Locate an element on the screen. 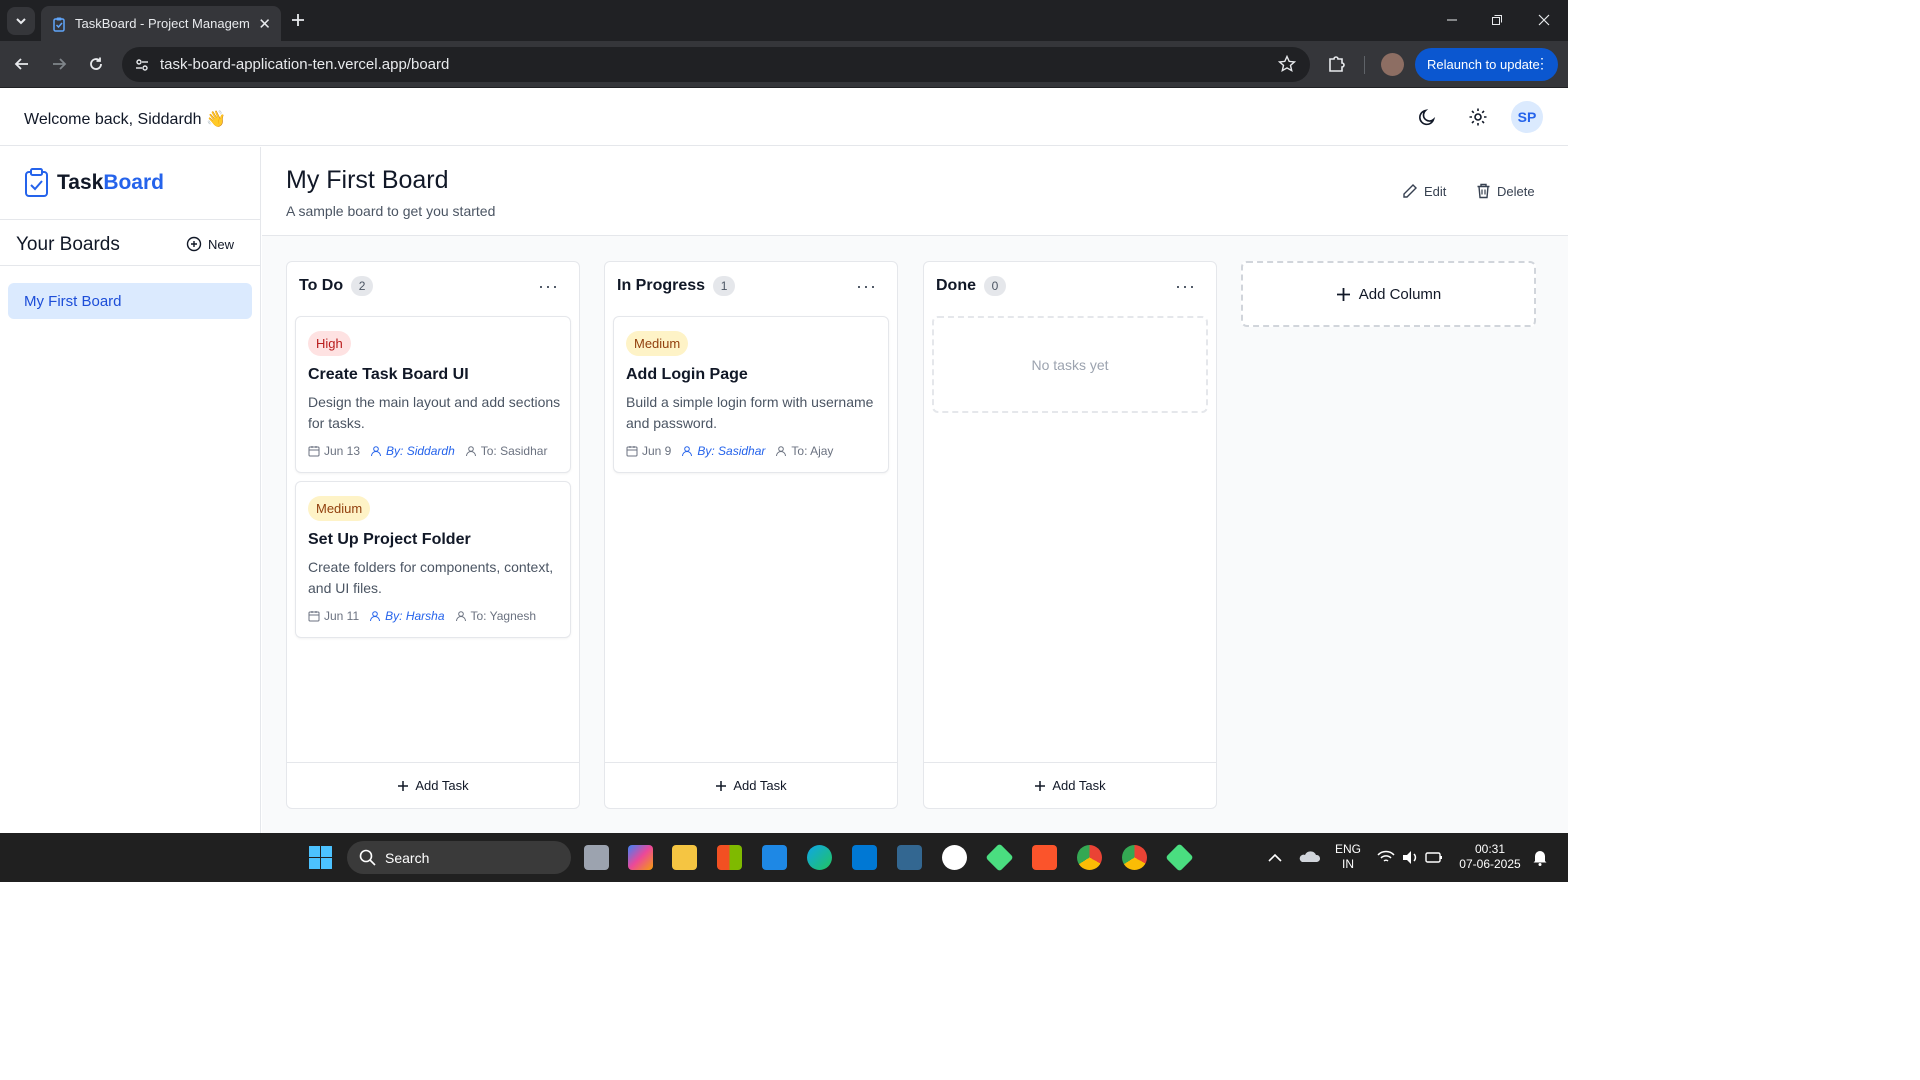 This screenshot has height=1080, width=1920. sidebar: TaskBoard Your Boards New My First Board is located at coordinates (130, 490).